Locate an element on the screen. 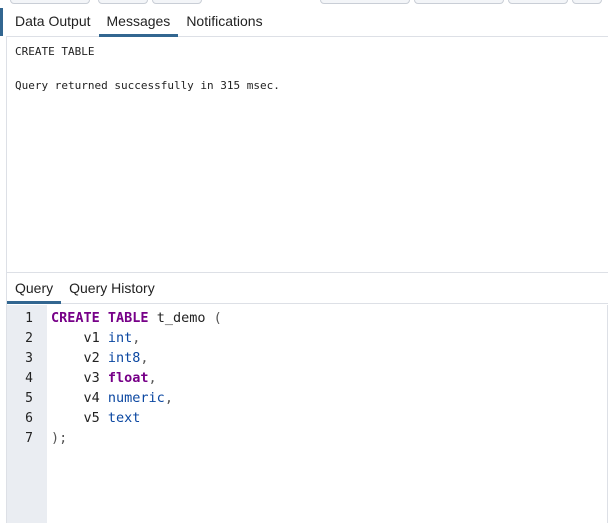 The height and width of the screenshot is (523, 608). tab-query-history: Query History is located at coordinates (112, 288).